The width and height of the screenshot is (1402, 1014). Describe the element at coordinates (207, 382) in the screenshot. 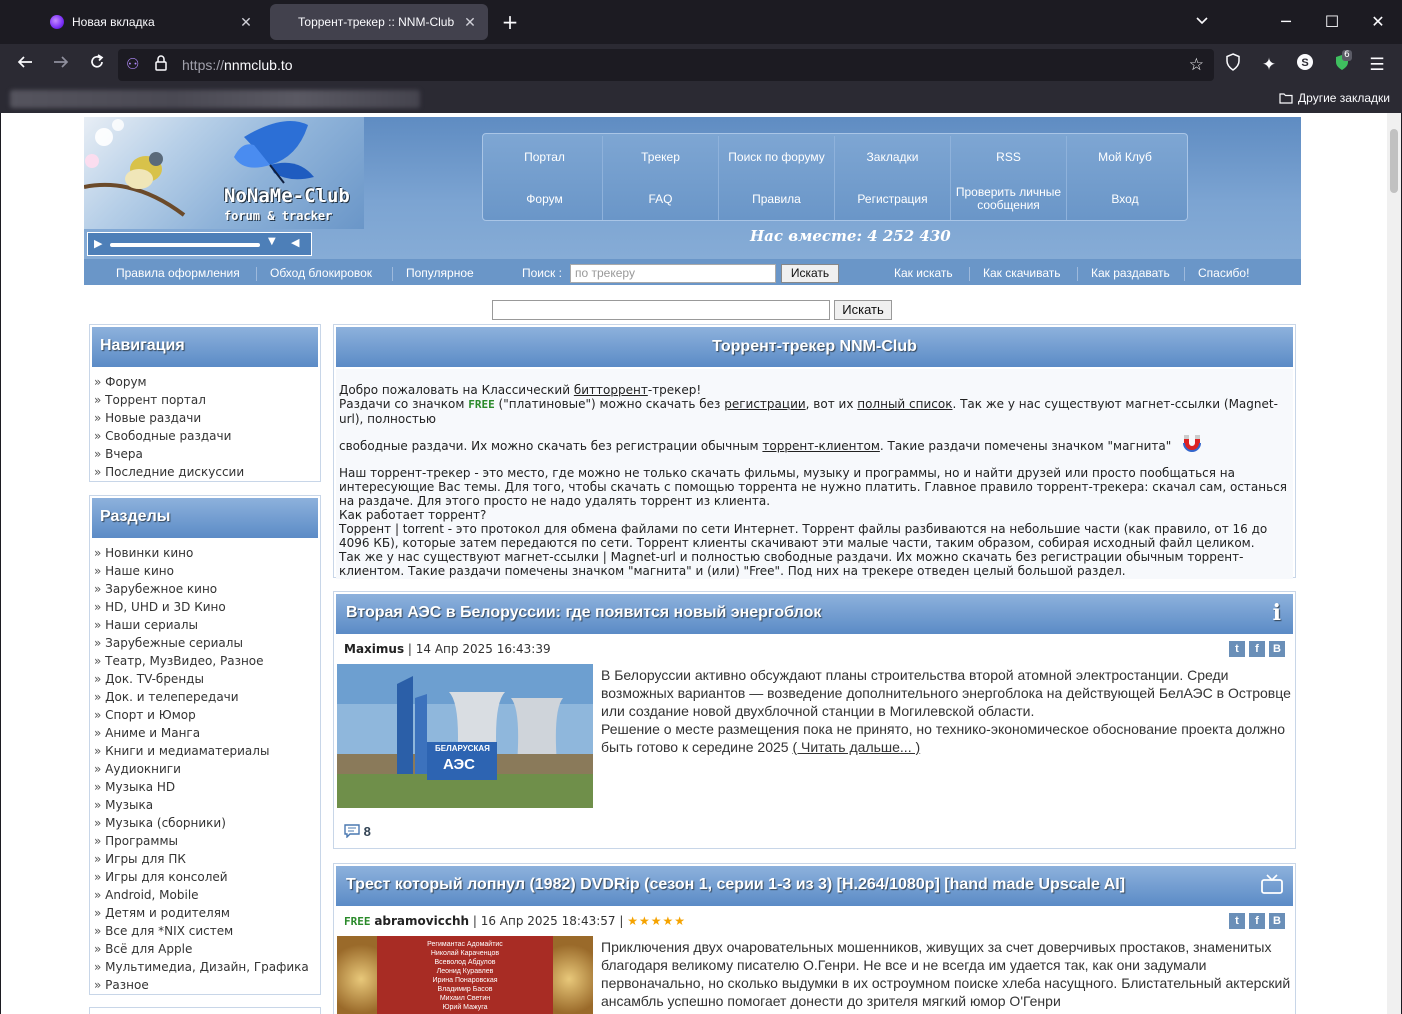

I see `sidebar-item-forum: » Форум` at that location.